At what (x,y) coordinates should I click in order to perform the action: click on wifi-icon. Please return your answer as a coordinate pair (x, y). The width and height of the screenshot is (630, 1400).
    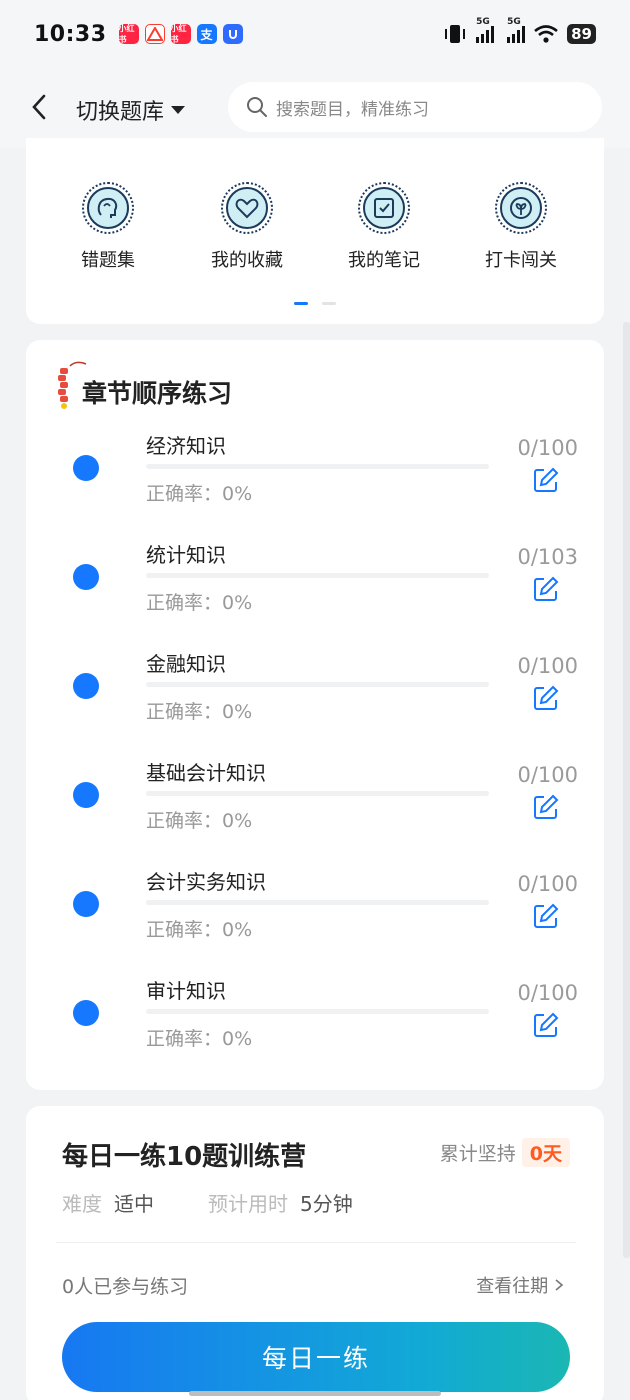
    Looking at the image, I should click on (546, 34).